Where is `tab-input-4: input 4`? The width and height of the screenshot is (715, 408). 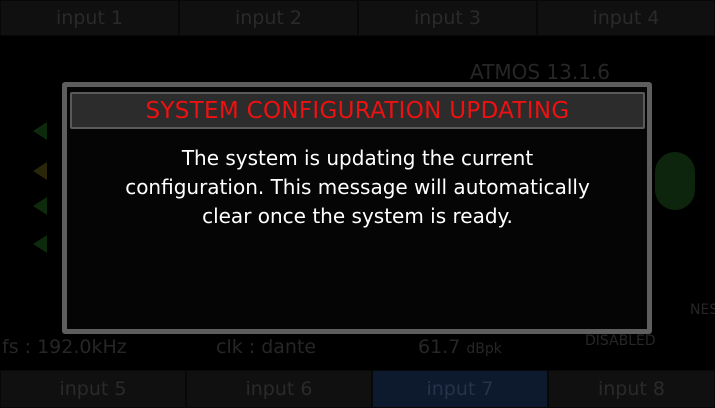 tab-input-4: input 4 is located at coordinates (626, 18).